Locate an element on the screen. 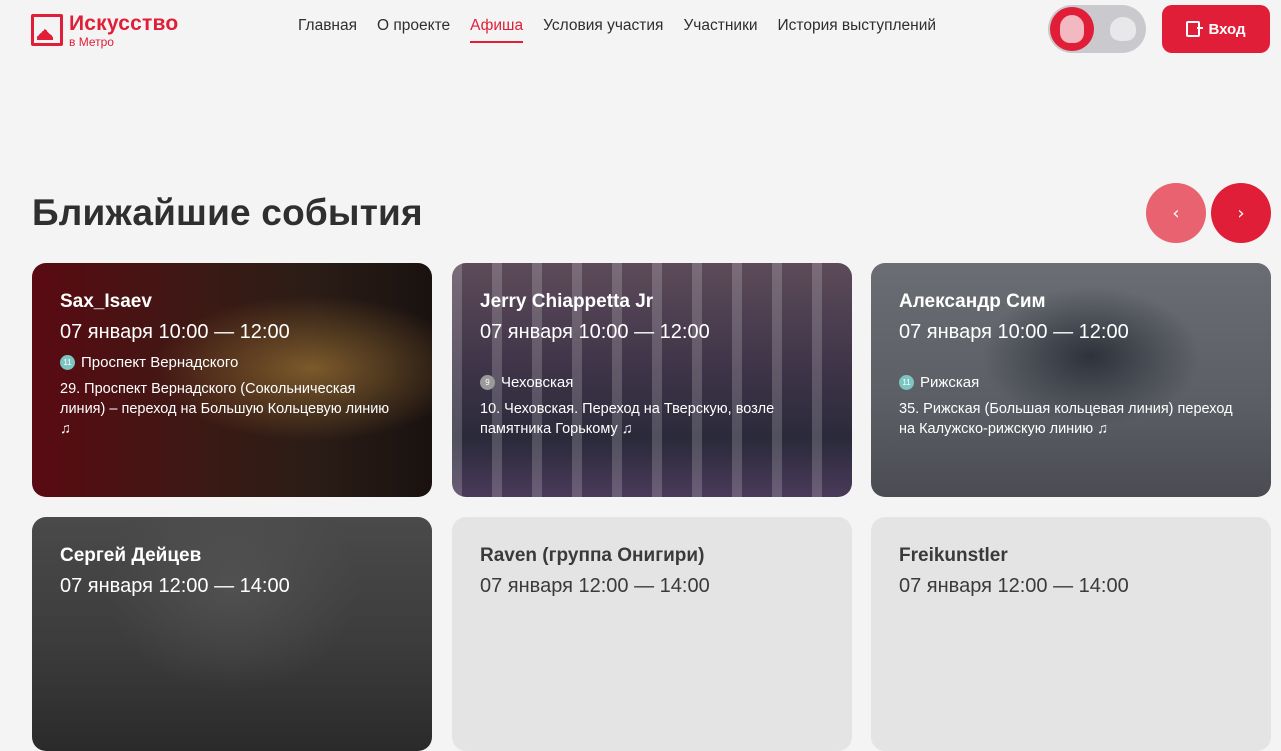 This screenshot has height=751, width=1281. logo-subtitle: в Метро is located at coordinates (91, 41).